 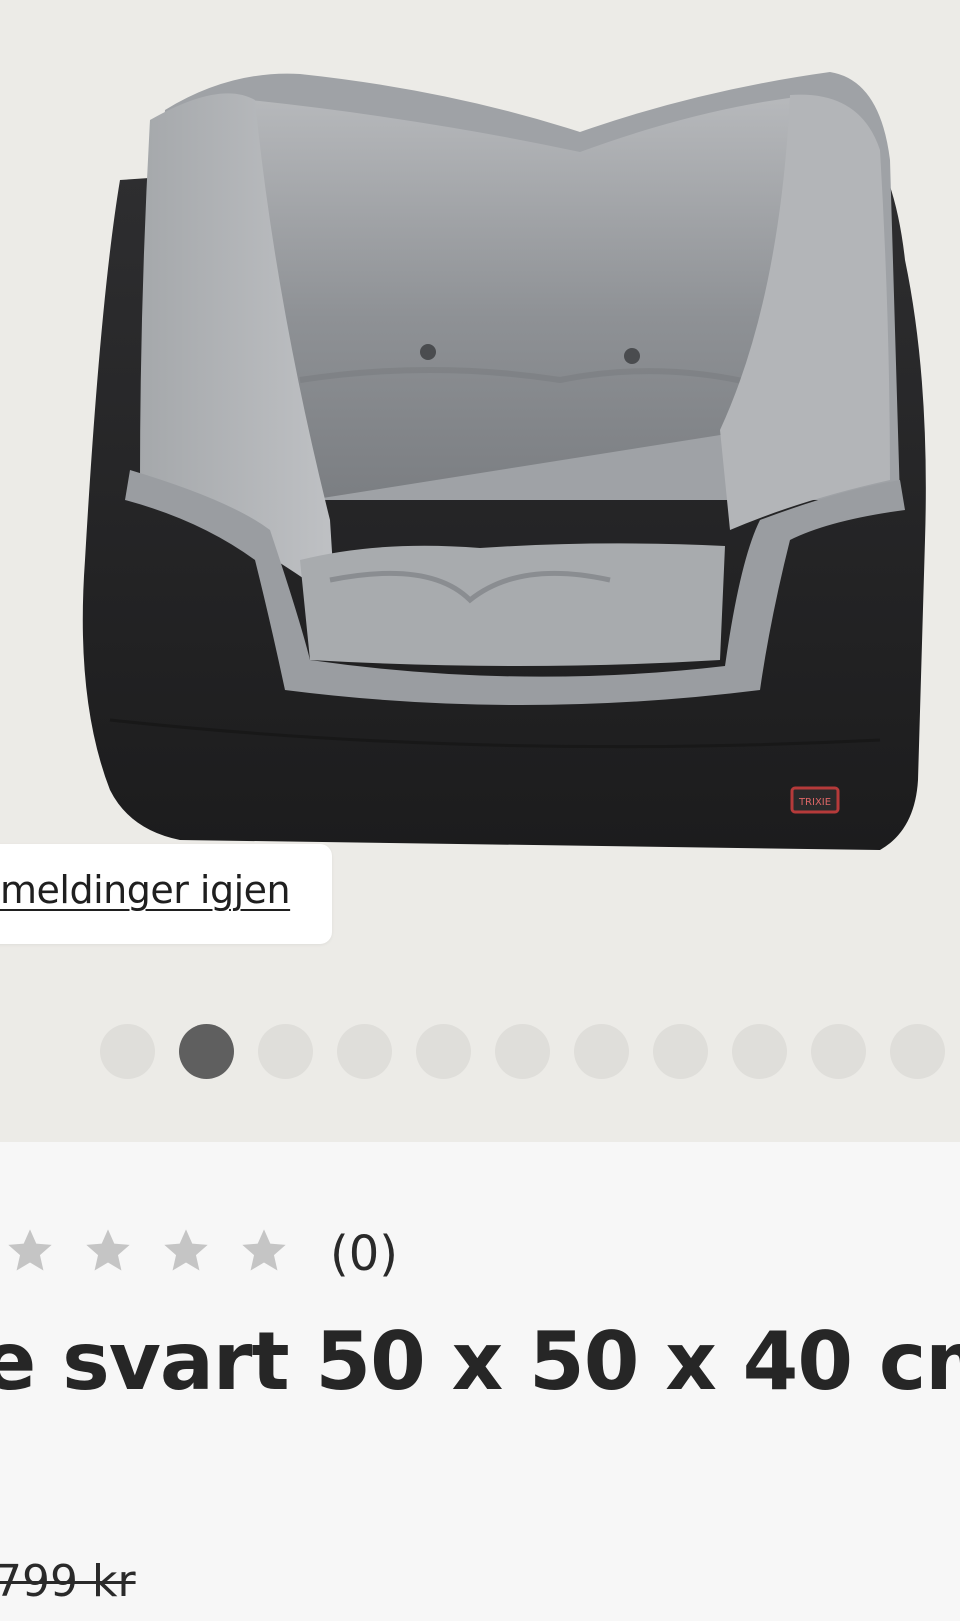 I want to click on gallery-dot-2-active, so click(x=206, y=1051).